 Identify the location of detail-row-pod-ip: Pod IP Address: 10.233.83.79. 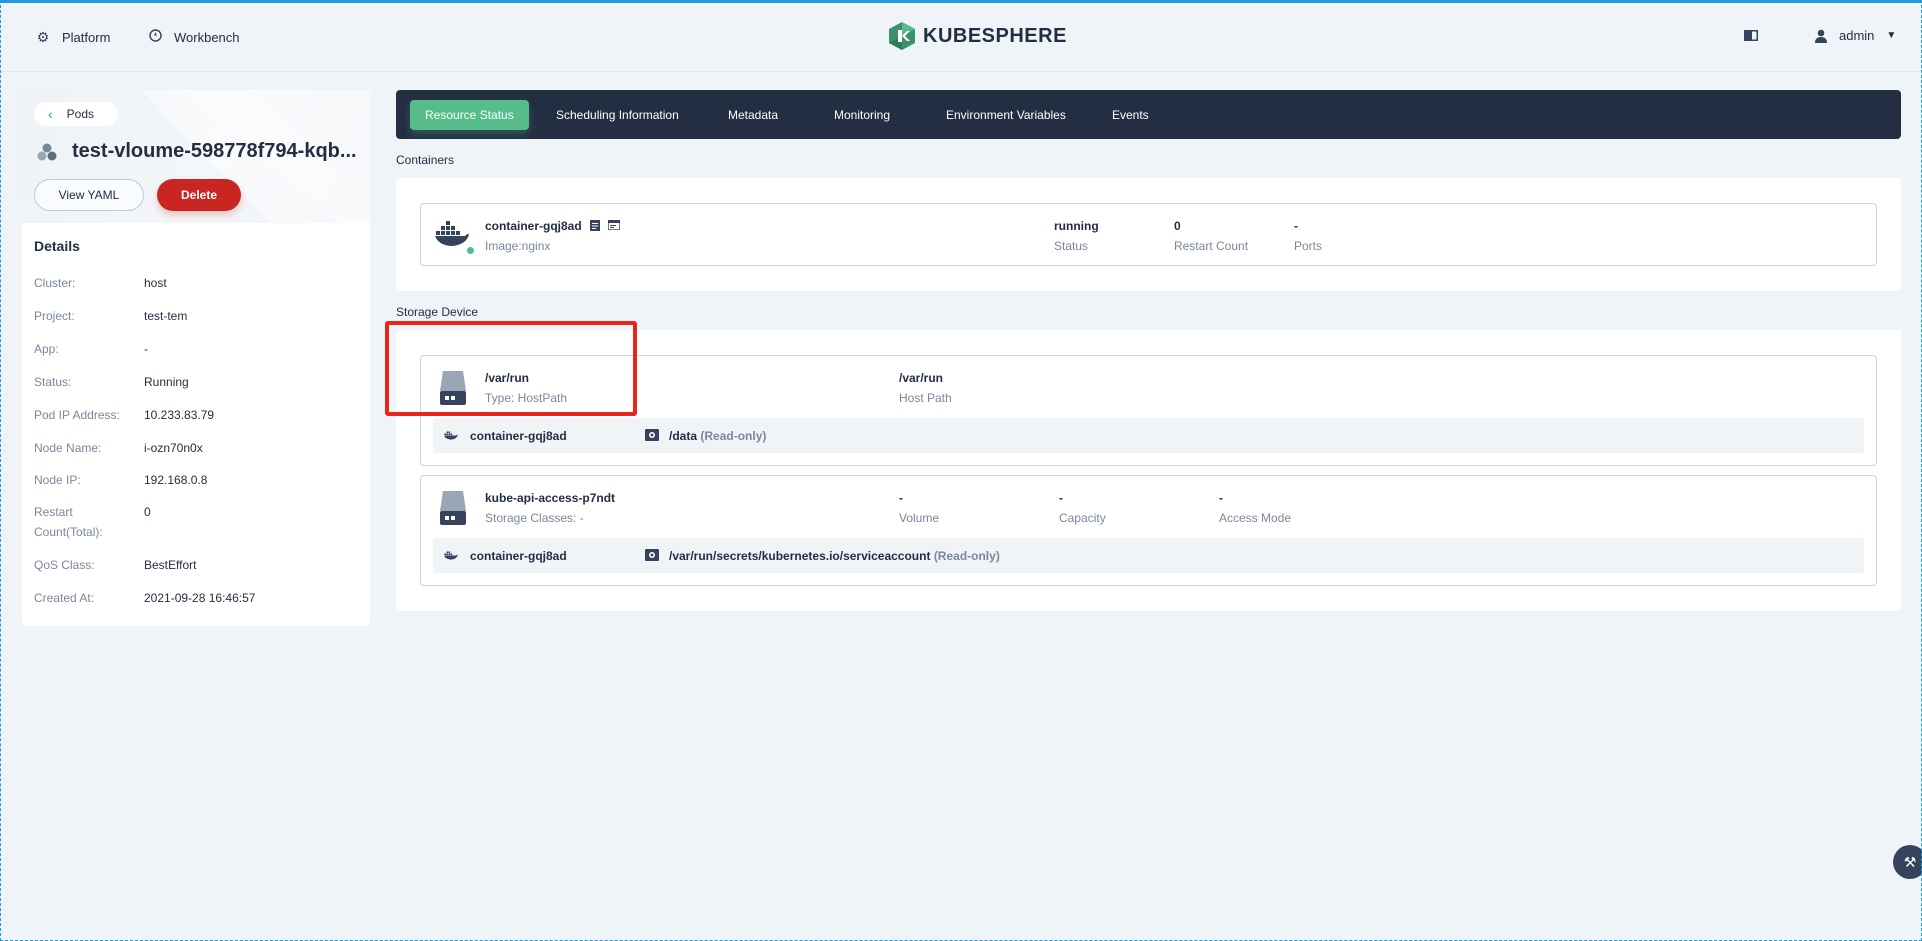
(124, 415).